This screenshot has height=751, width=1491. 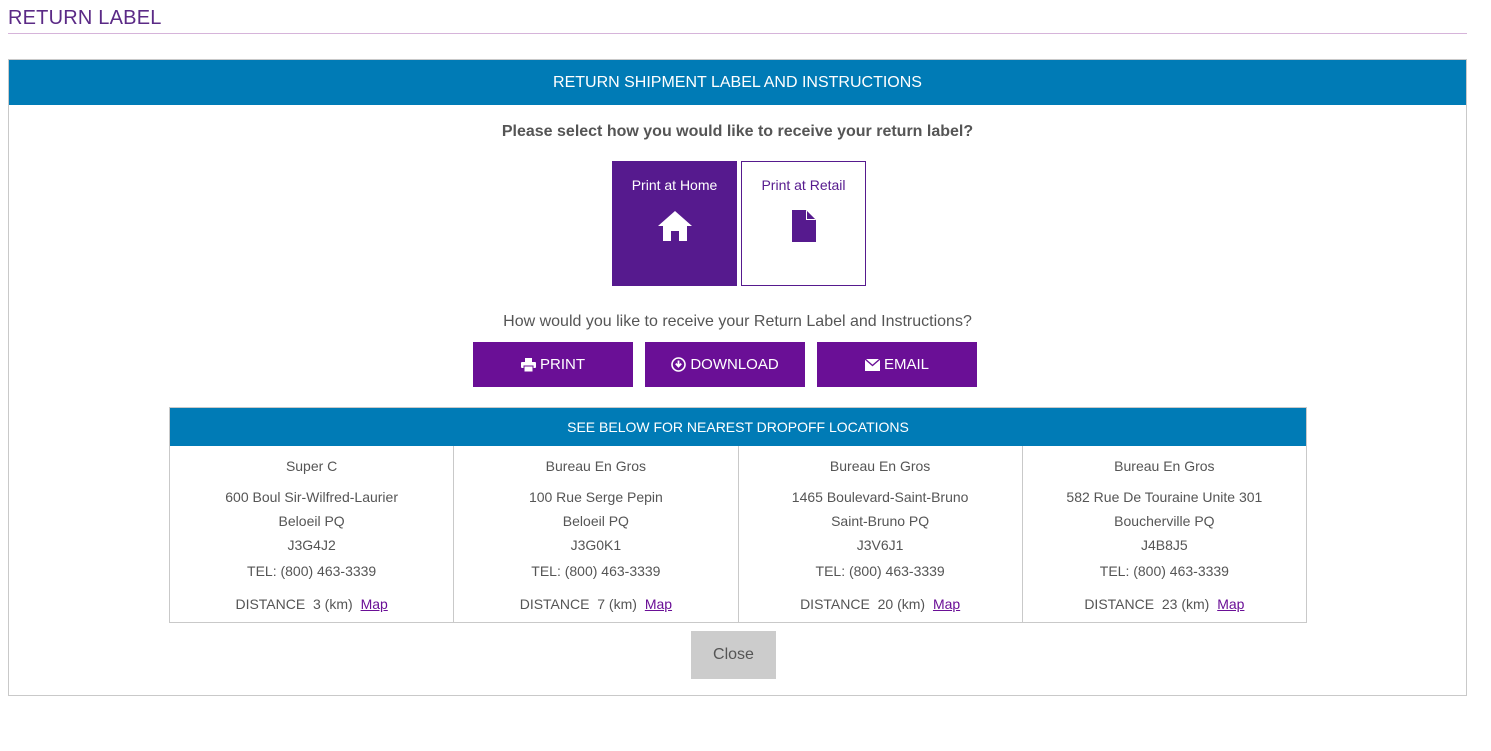 I want to click on location-distance: DISTANCE 23 (km) Map, so click(x=1164, y=604).